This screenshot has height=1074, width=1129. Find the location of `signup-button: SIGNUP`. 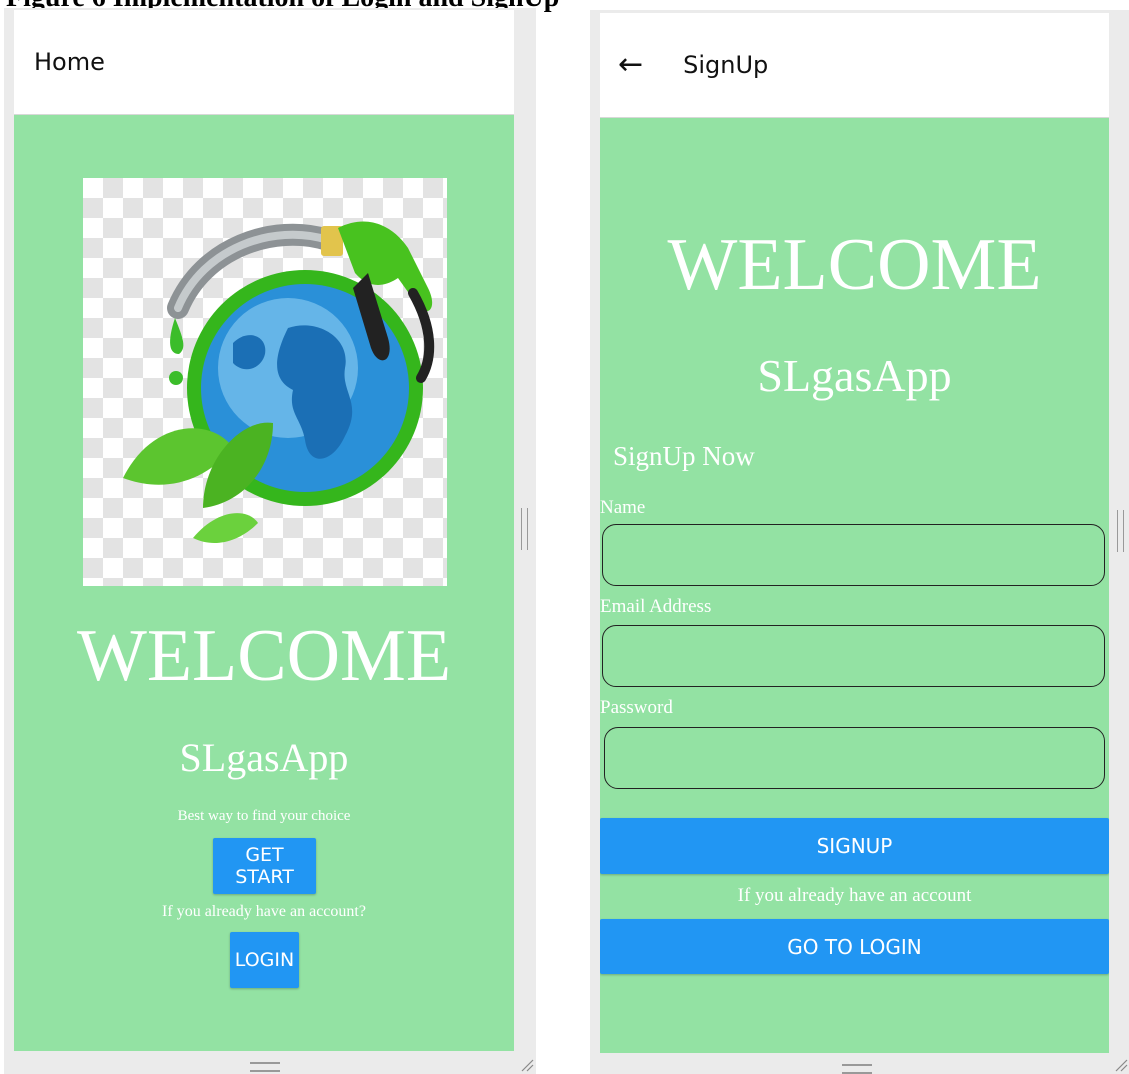

signup-button: SIGNUP is located at coordinates (854, 846).